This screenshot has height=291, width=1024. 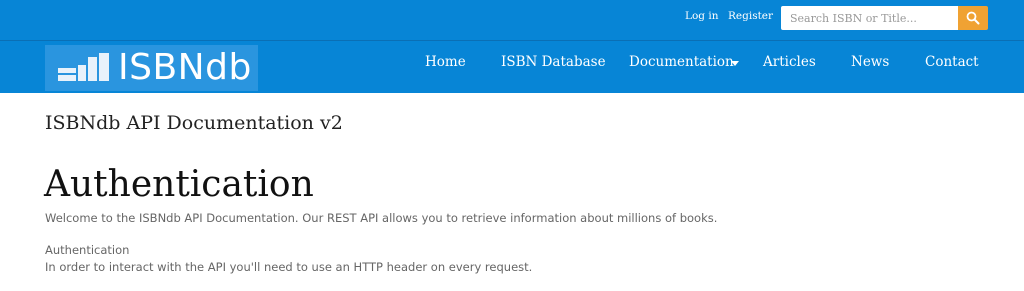 What do you see at coordinates (735, 63) in the screenshot?
I see `chevron-down-icon` at bounding box center [735, 63].